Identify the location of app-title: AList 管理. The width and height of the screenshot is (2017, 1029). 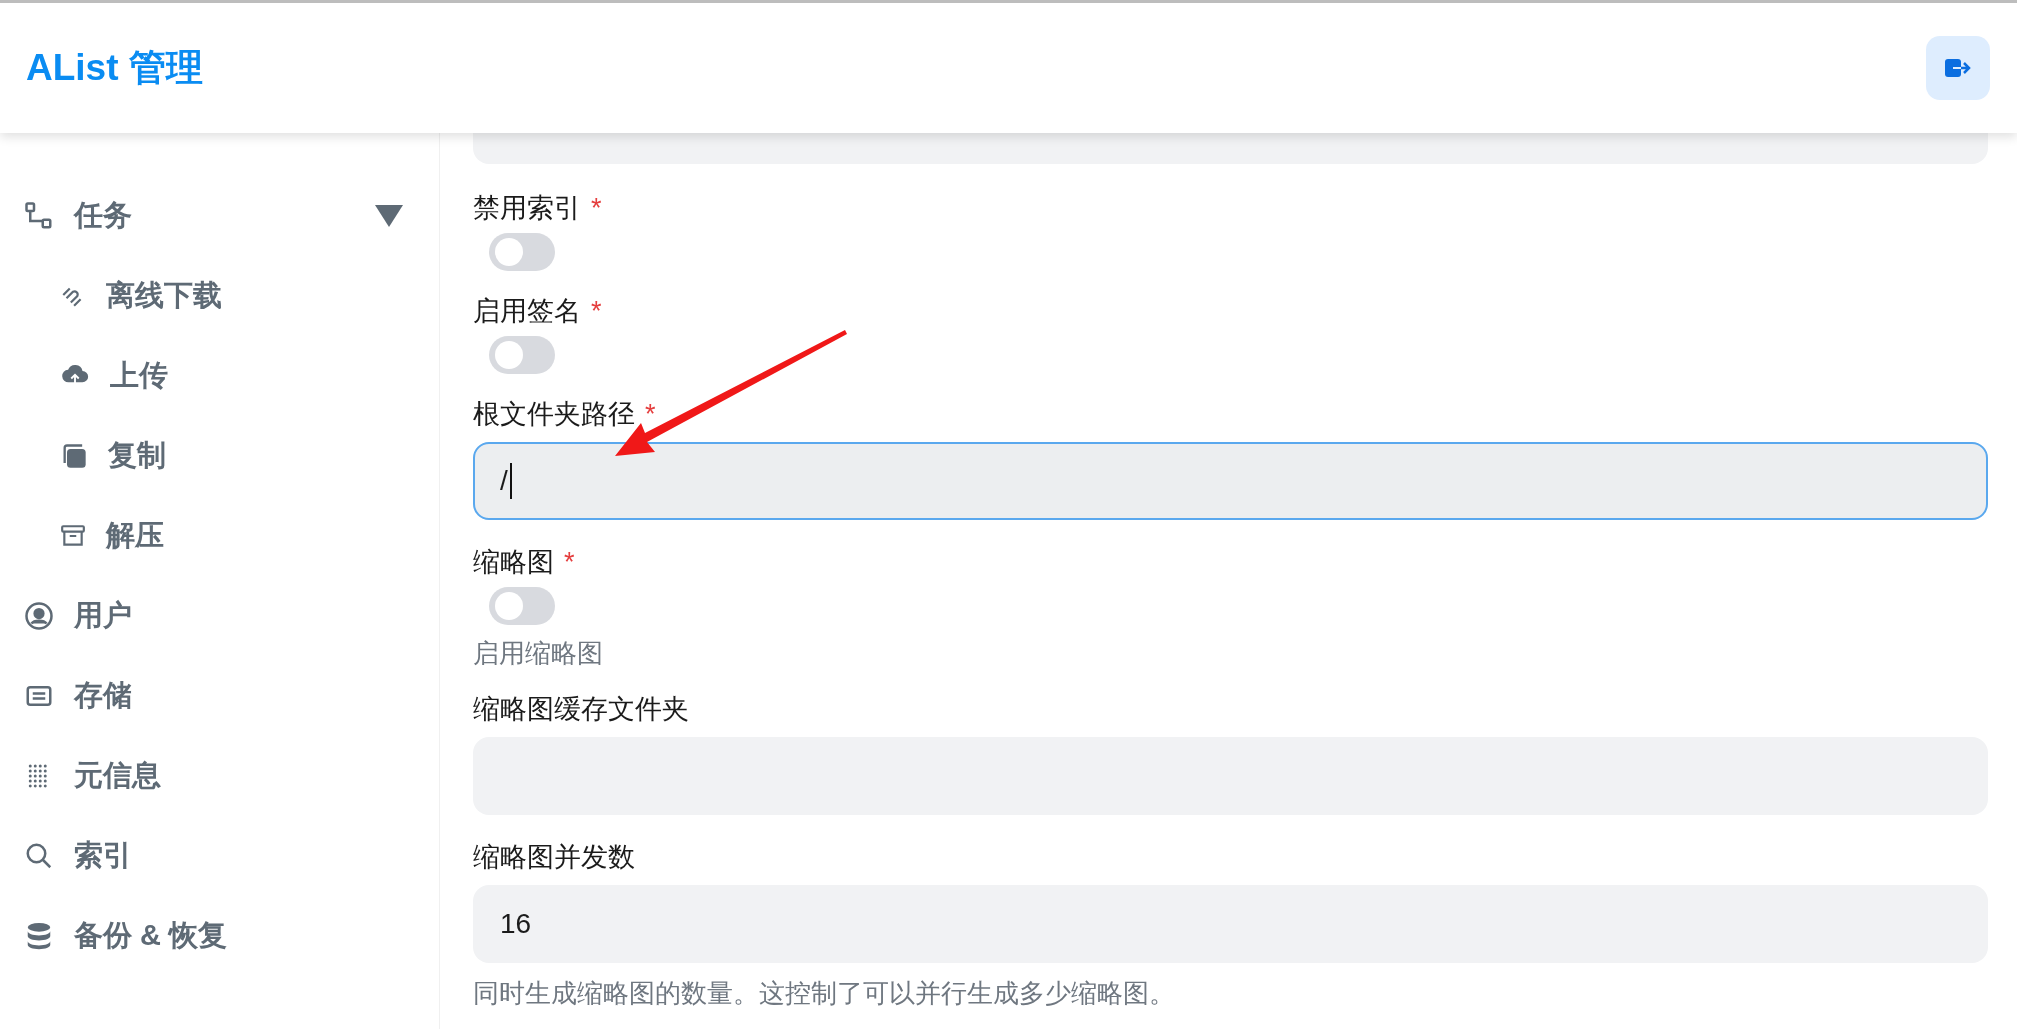
(114, 68).